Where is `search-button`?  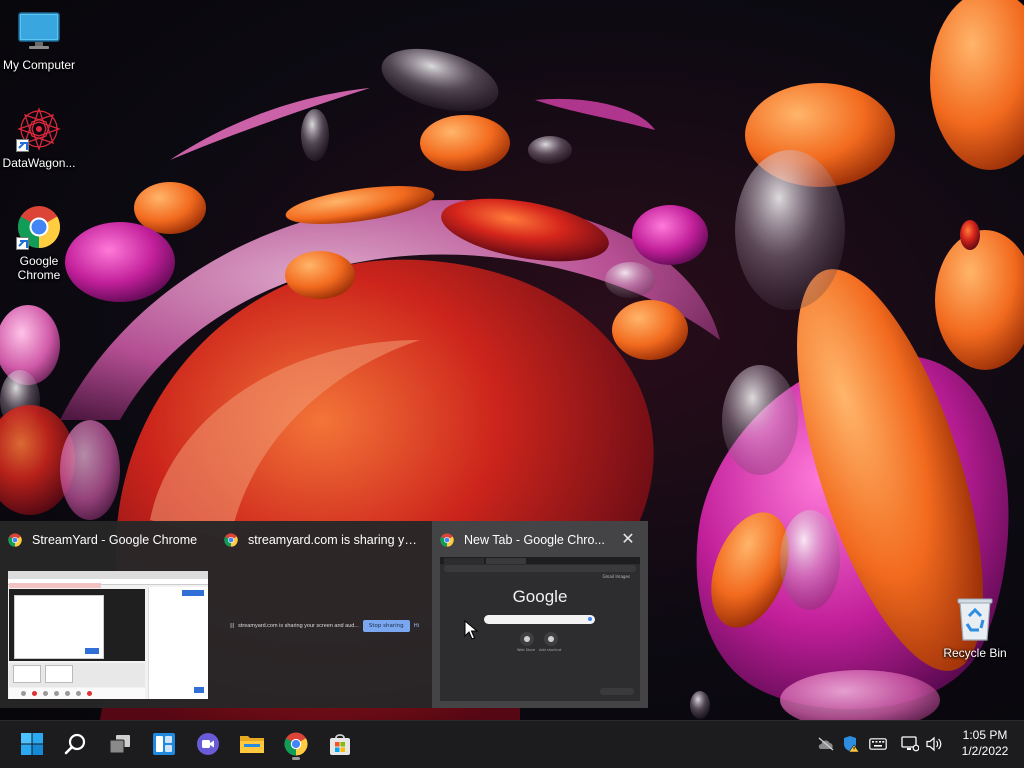
search-button is located at coordinates (76, 744).